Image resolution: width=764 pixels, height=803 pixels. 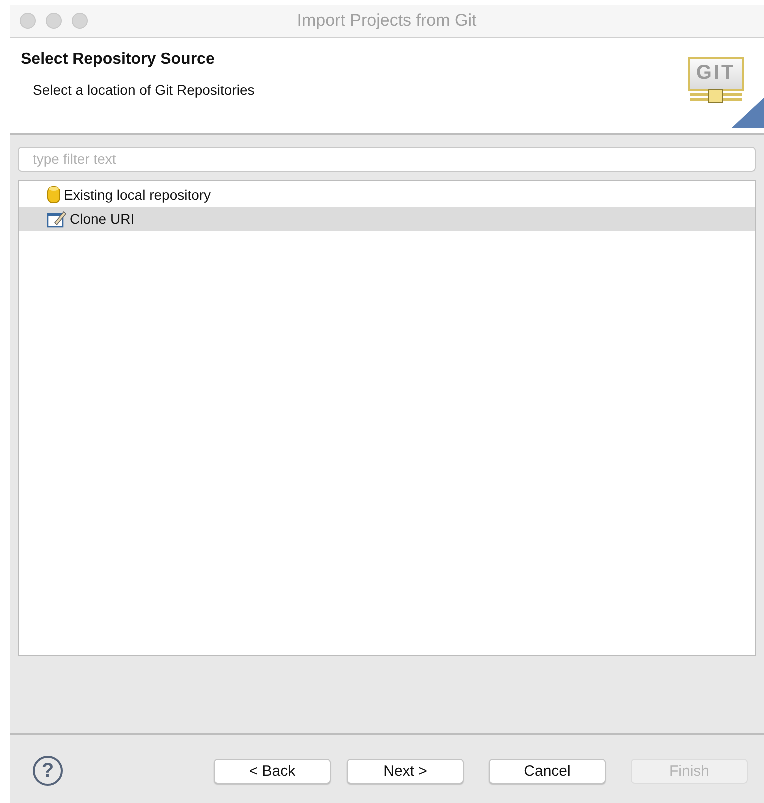 I want to click on dialog-button: Next >, so click(x=405, y=771).